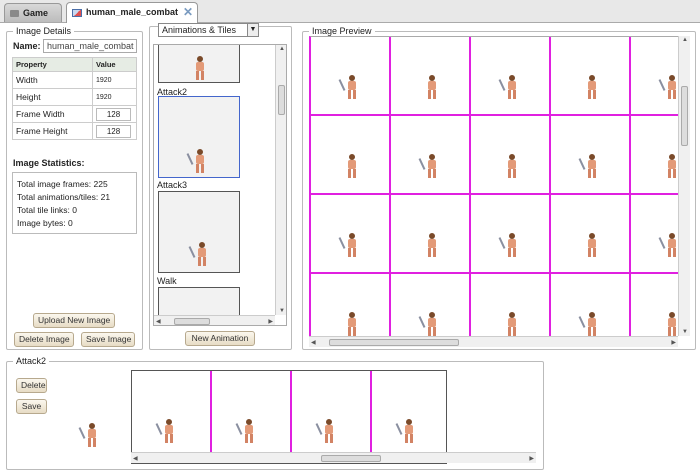 Image resolution: width=700 pixels, height=474 pixels. I want to click on animation-label: Walk, so click(167, 281).